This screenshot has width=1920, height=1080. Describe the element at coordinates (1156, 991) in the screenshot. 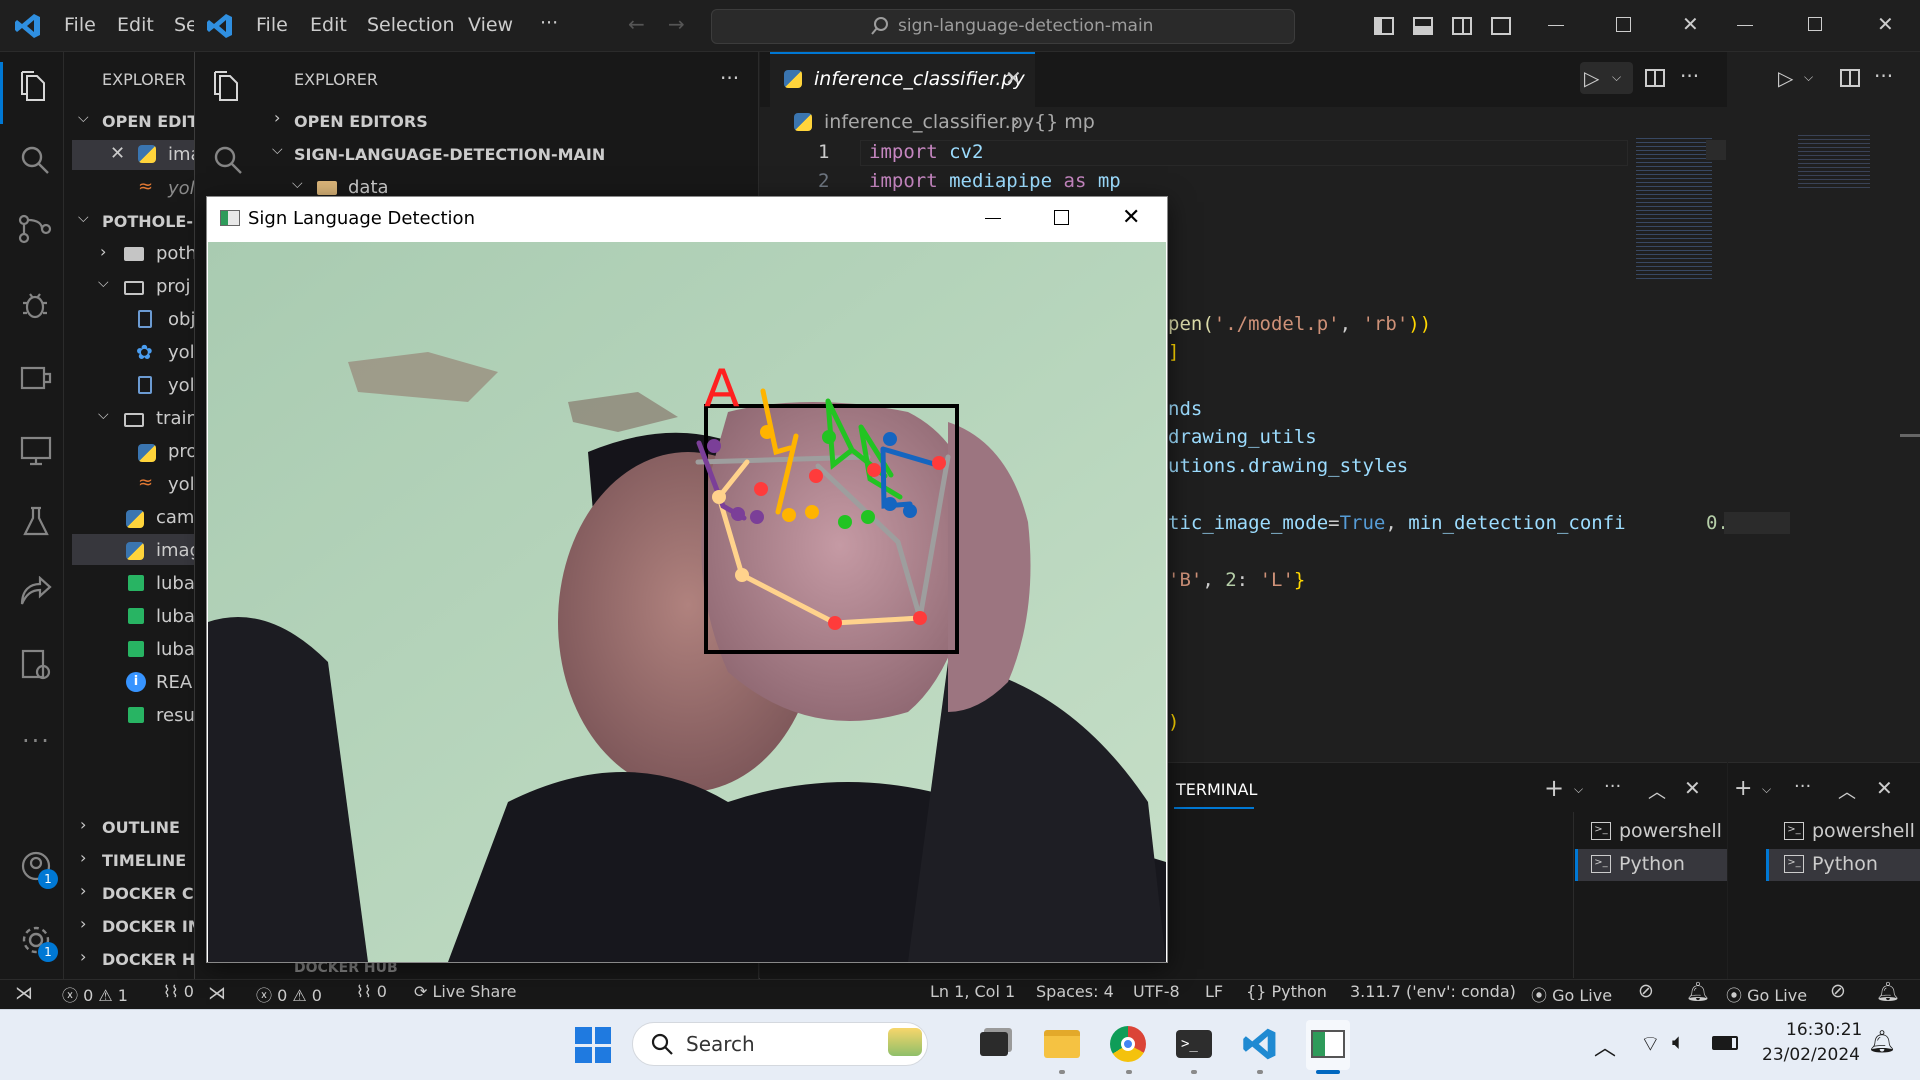

I see `encoding: UTF-8` at that location.